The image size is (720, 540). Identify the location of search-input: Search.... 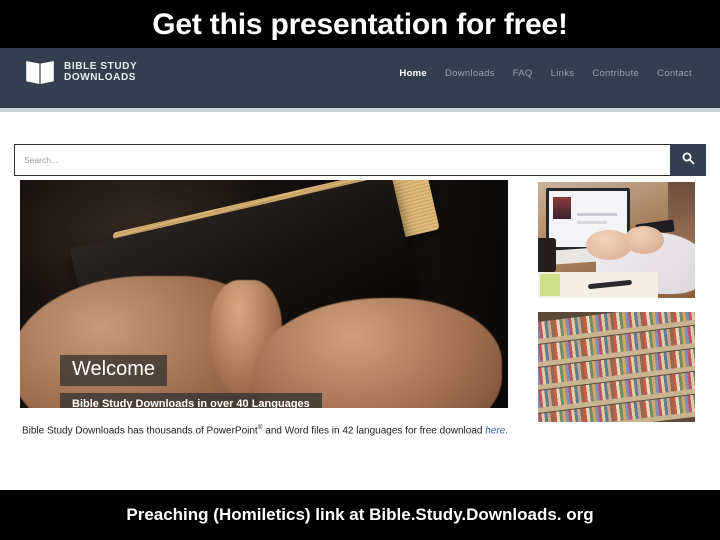
(342, 160).